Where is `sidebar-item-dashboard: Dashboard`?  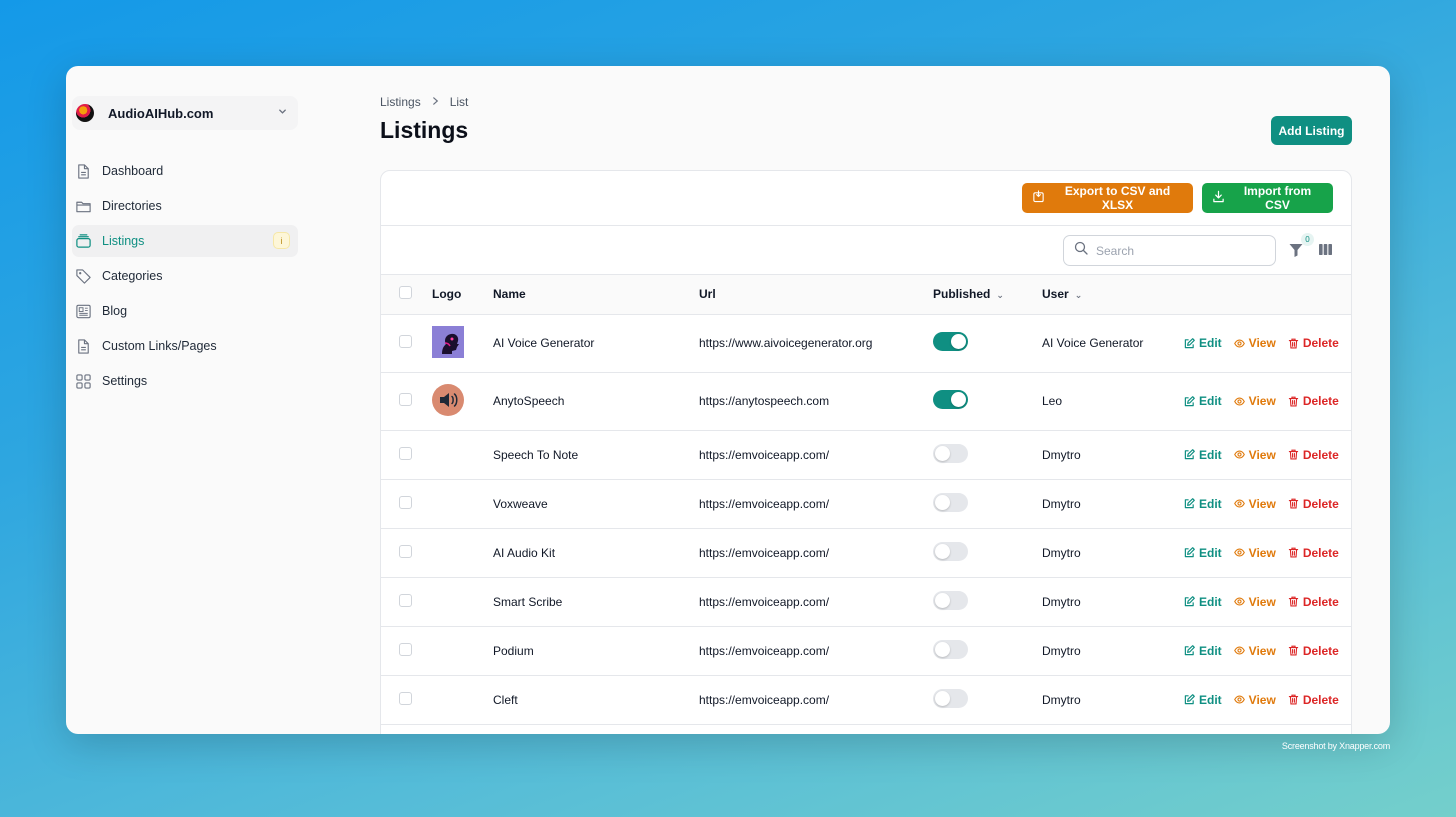 sidebar-item-dashboard: Dashboard is located at coordinates (185, 171).